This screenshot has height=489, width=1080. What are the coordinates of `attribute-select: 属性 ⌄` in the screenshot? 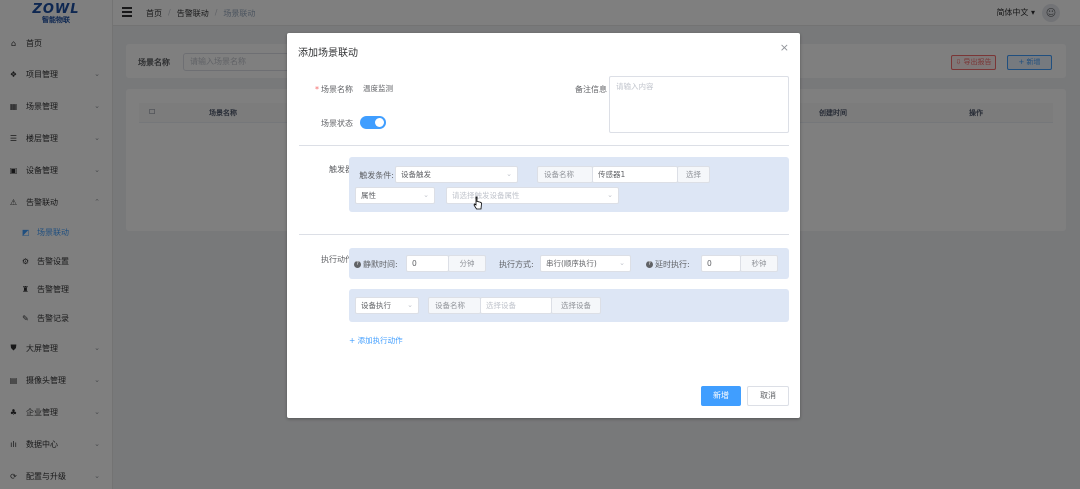 It's located at (395, 195).